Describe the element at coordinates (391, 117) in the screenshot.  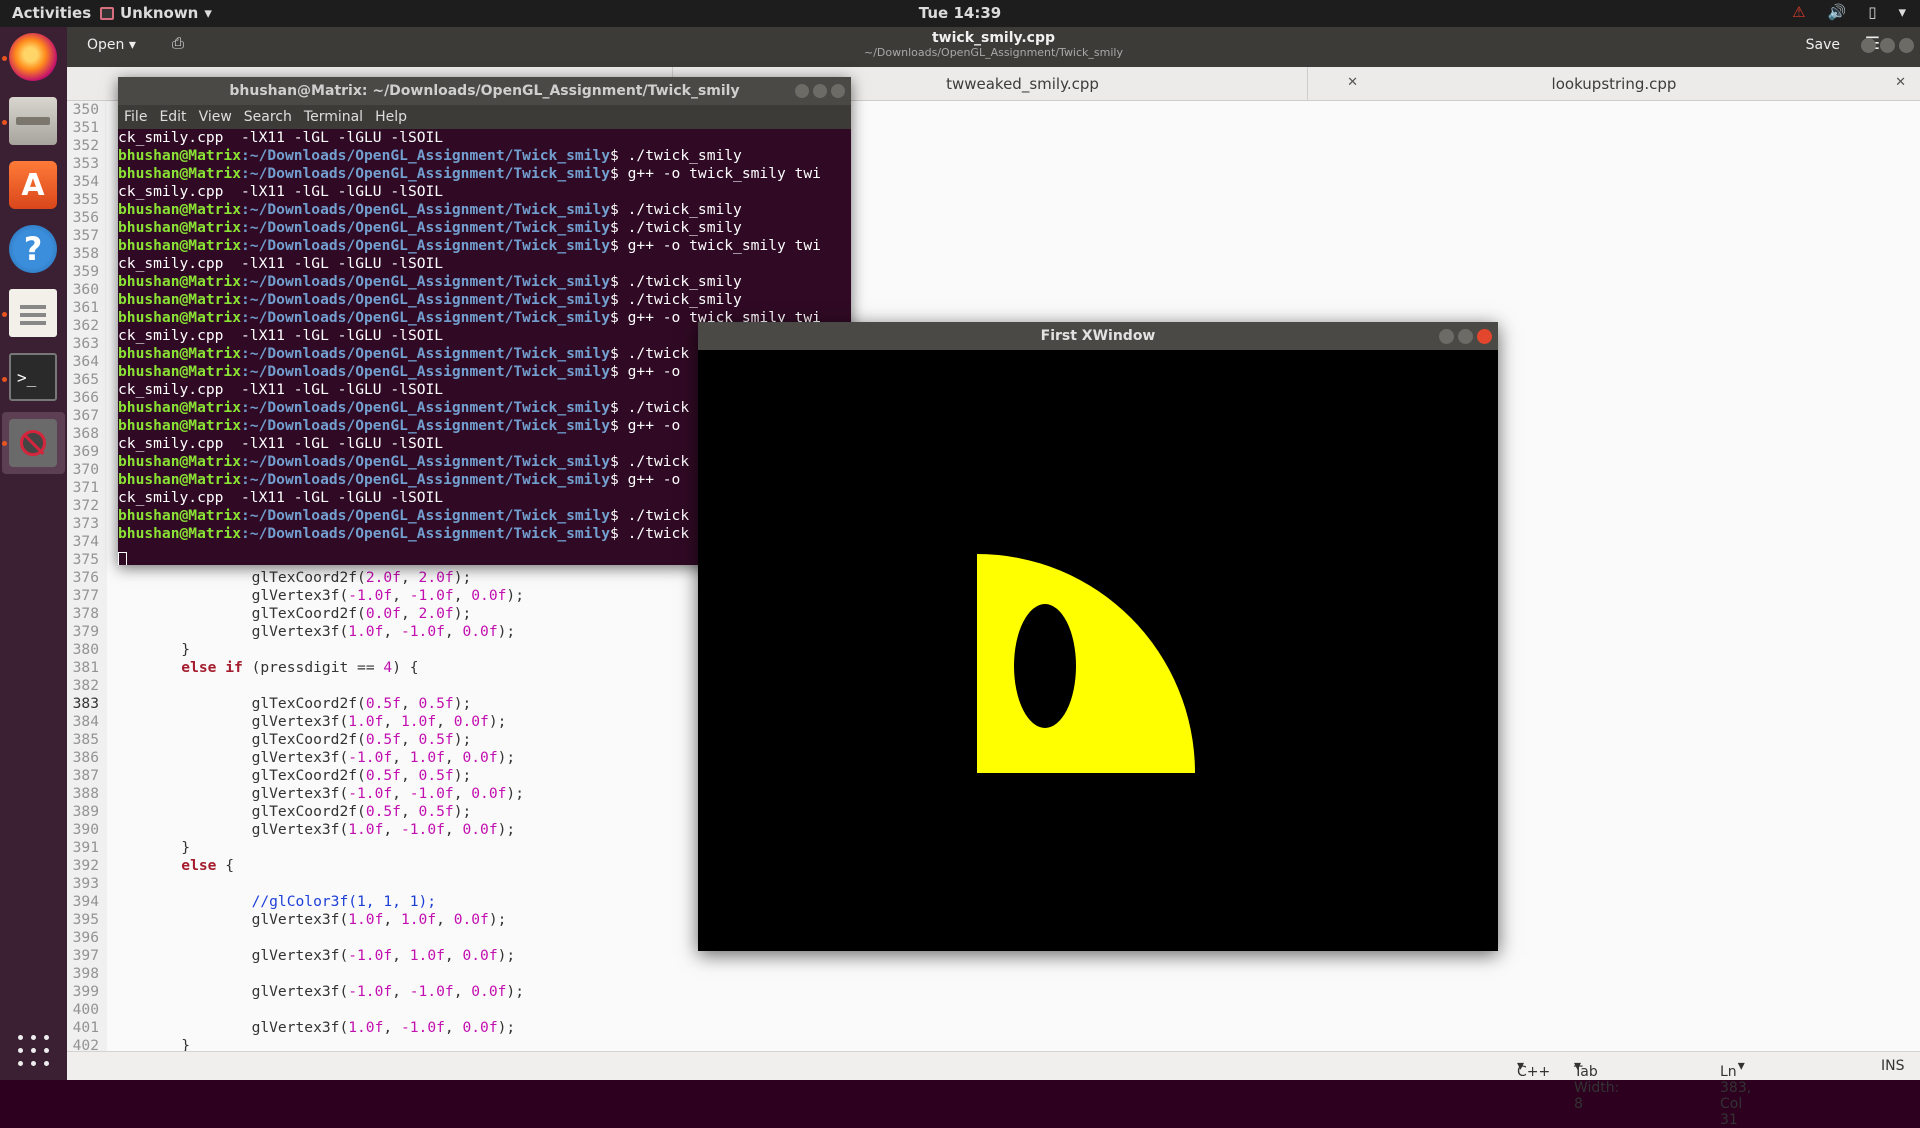
I see `menu-help: Help` at that location.